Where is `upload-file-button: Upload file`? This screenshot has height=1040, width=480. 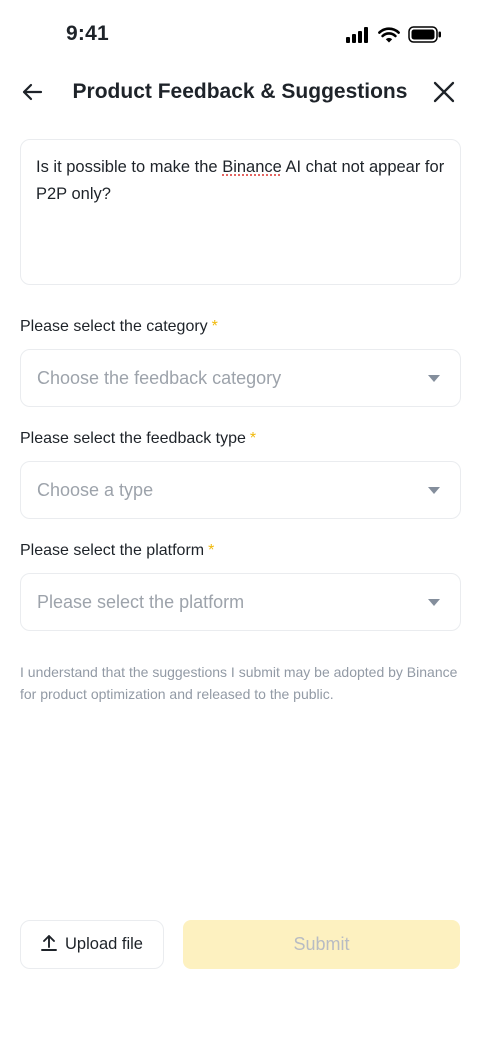
upload-file-button: Upload file is located at coordinates (92, 944).